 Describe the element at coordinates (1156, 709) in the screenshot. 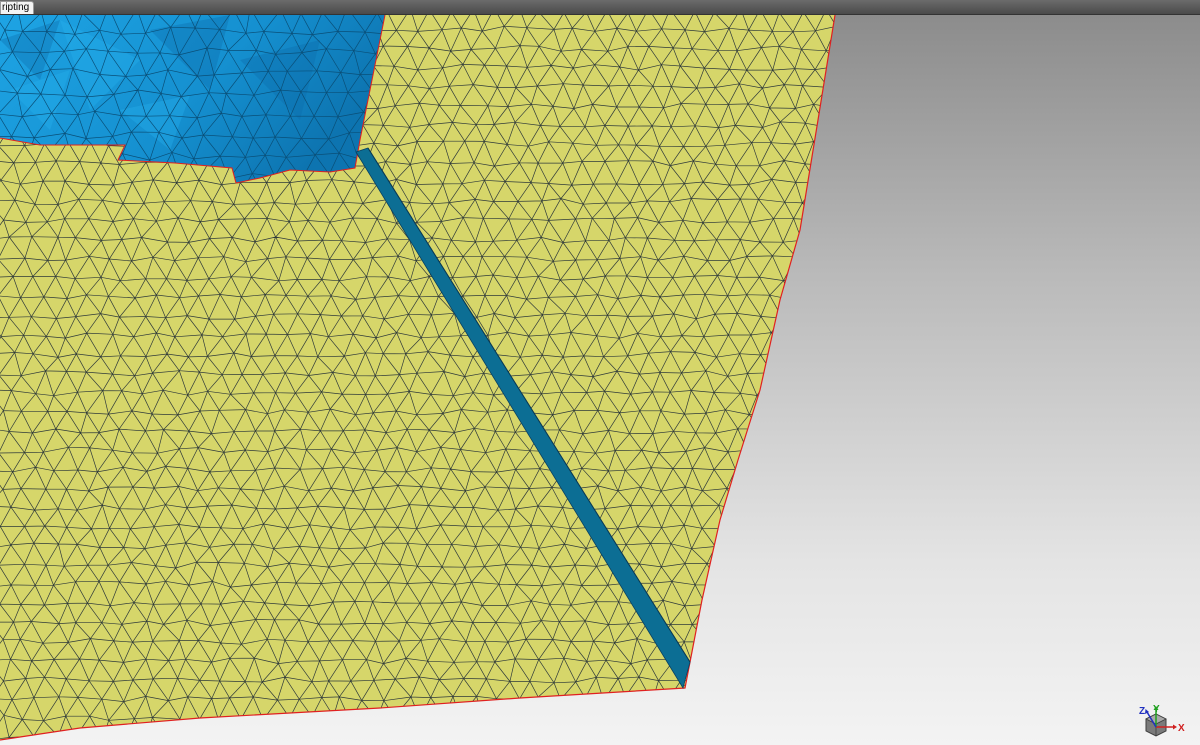

I see `y-axis-label: Y` at that location.